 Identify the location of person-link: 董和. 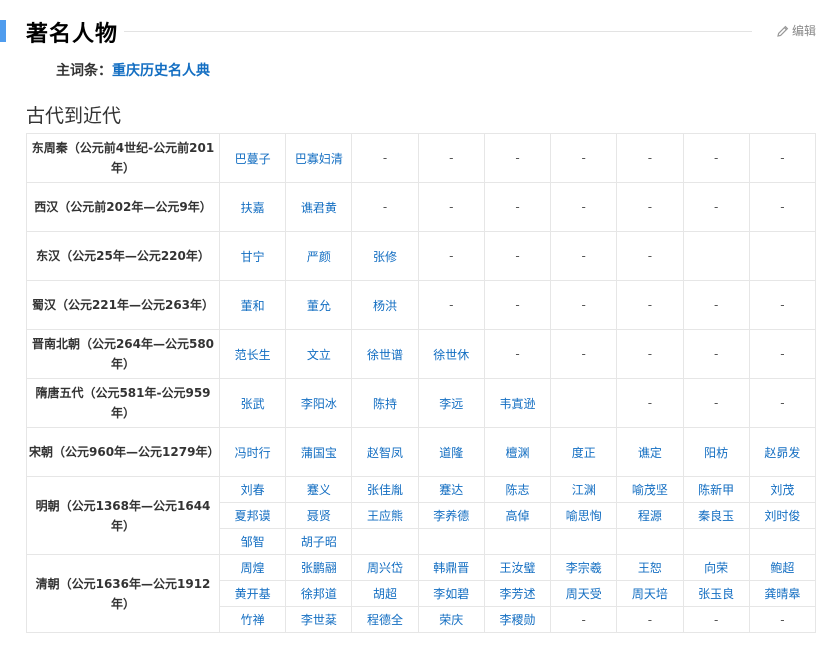
(252, 305).